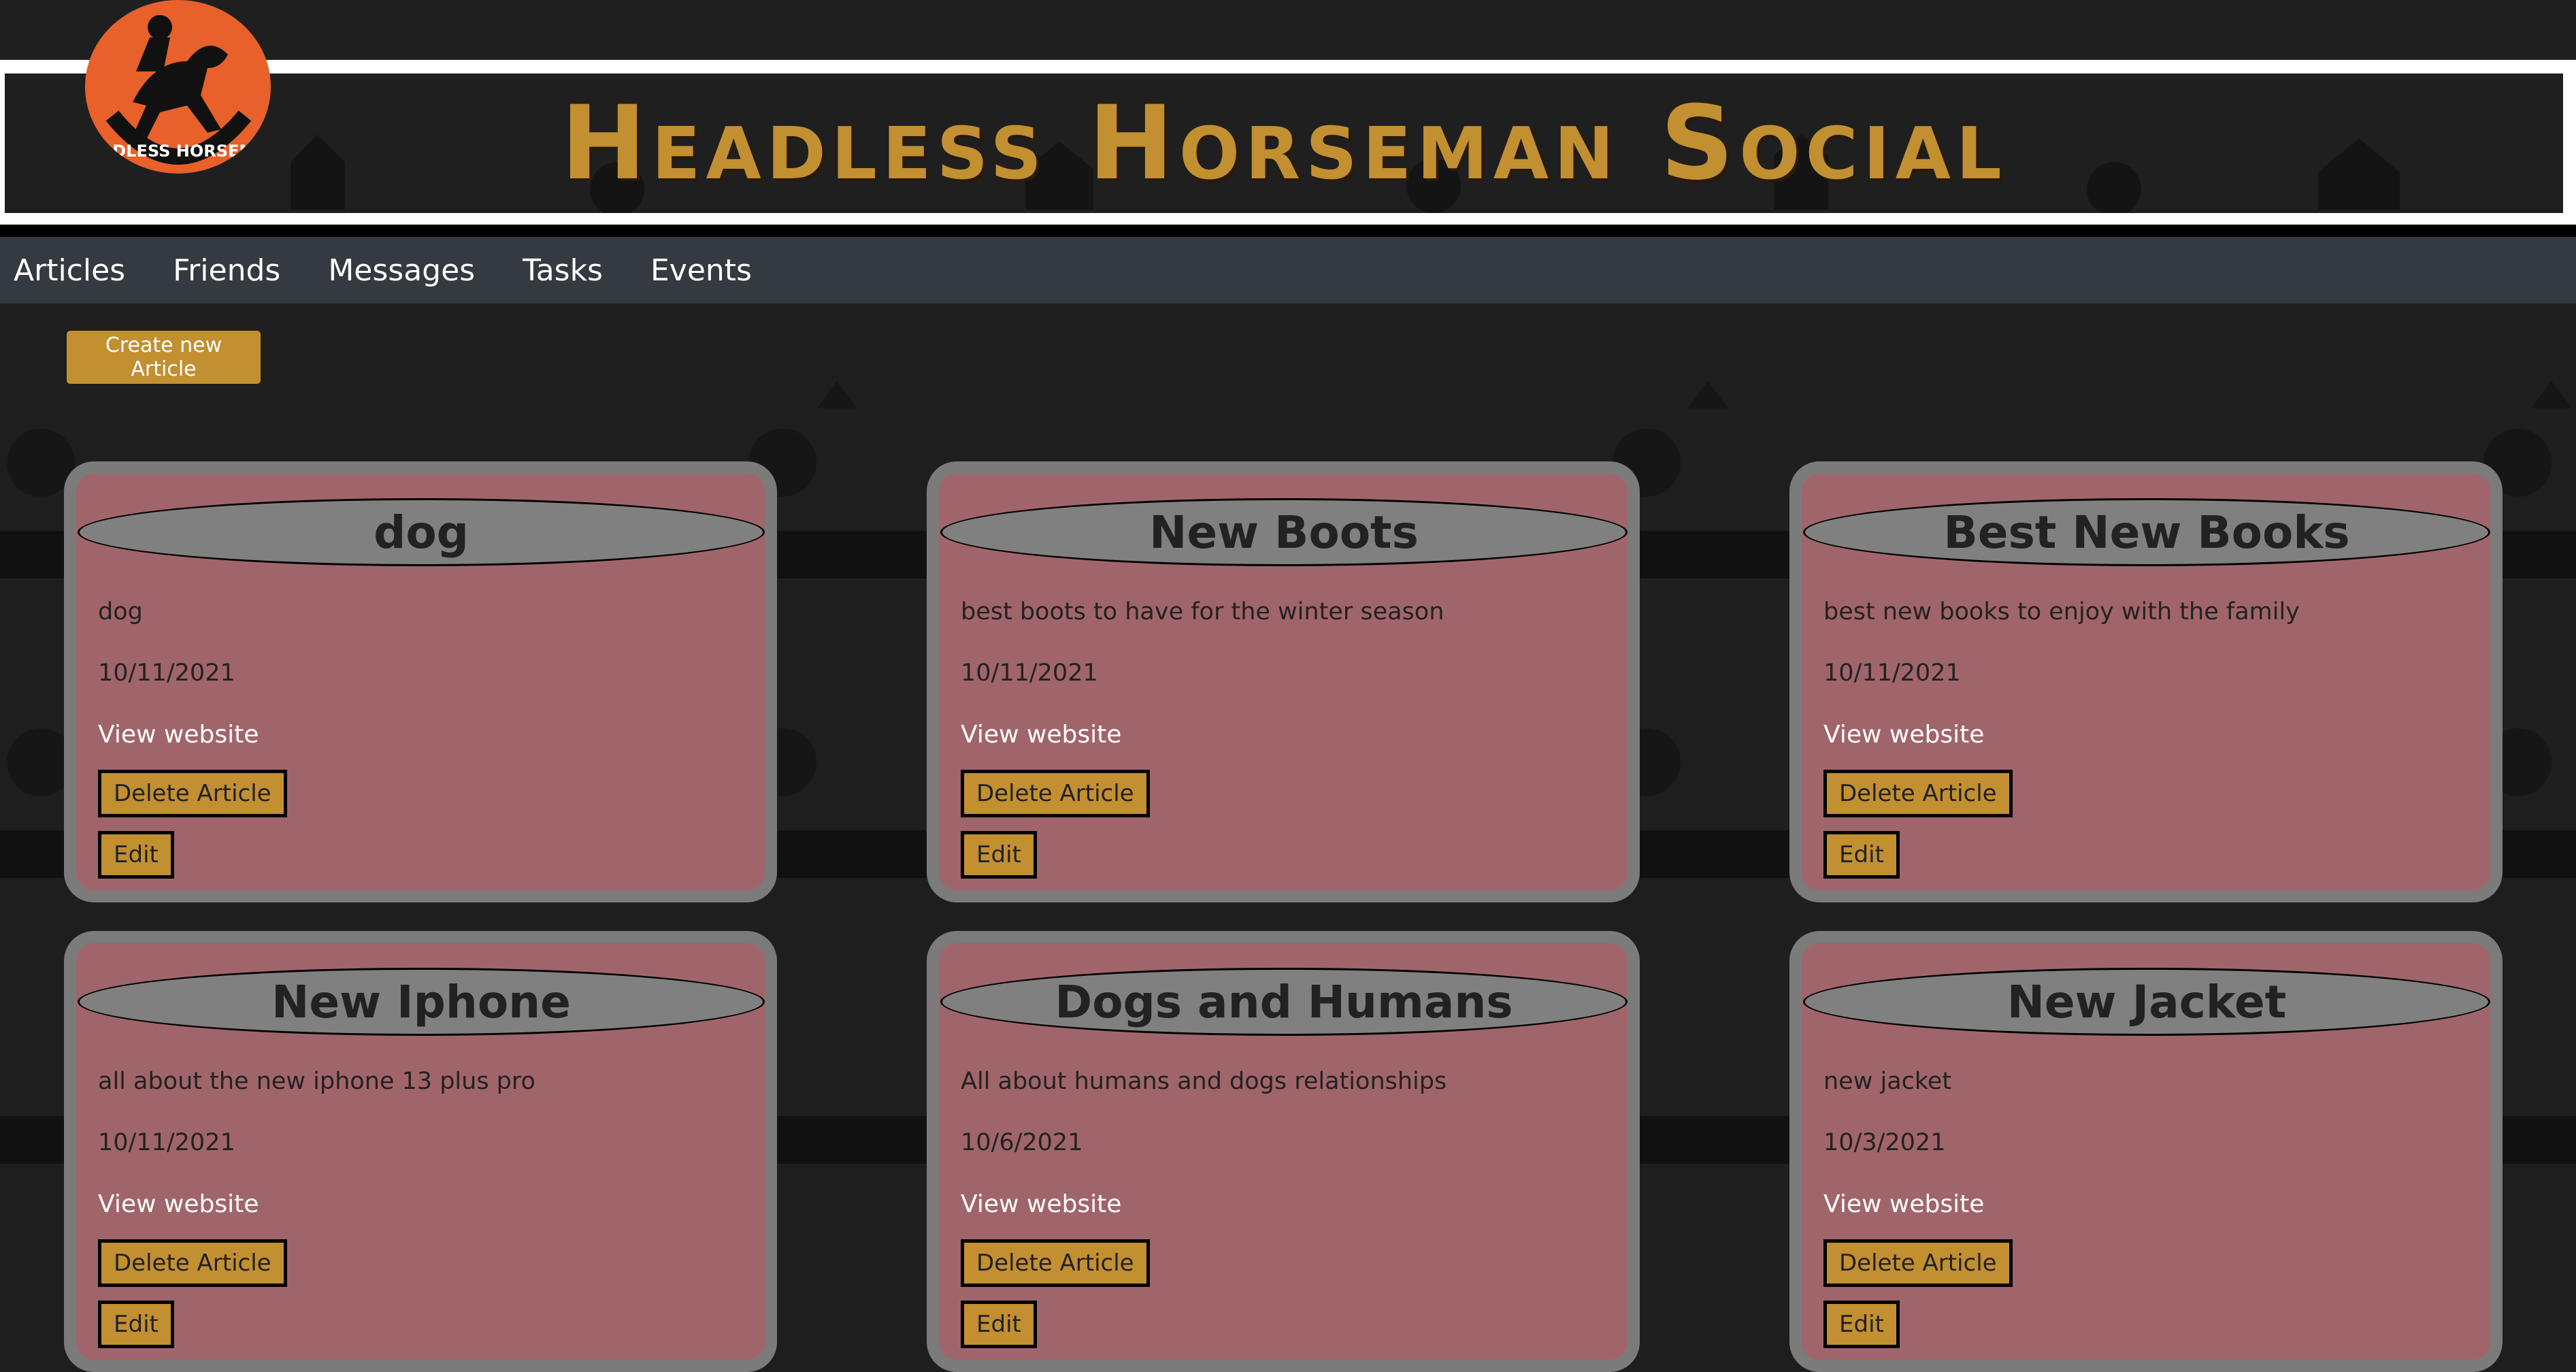 Image resolution: width=2576 pixels, height=1372 pixels. I want to click on logo: HEADLESS HORSEMEN, so click(178, 87).